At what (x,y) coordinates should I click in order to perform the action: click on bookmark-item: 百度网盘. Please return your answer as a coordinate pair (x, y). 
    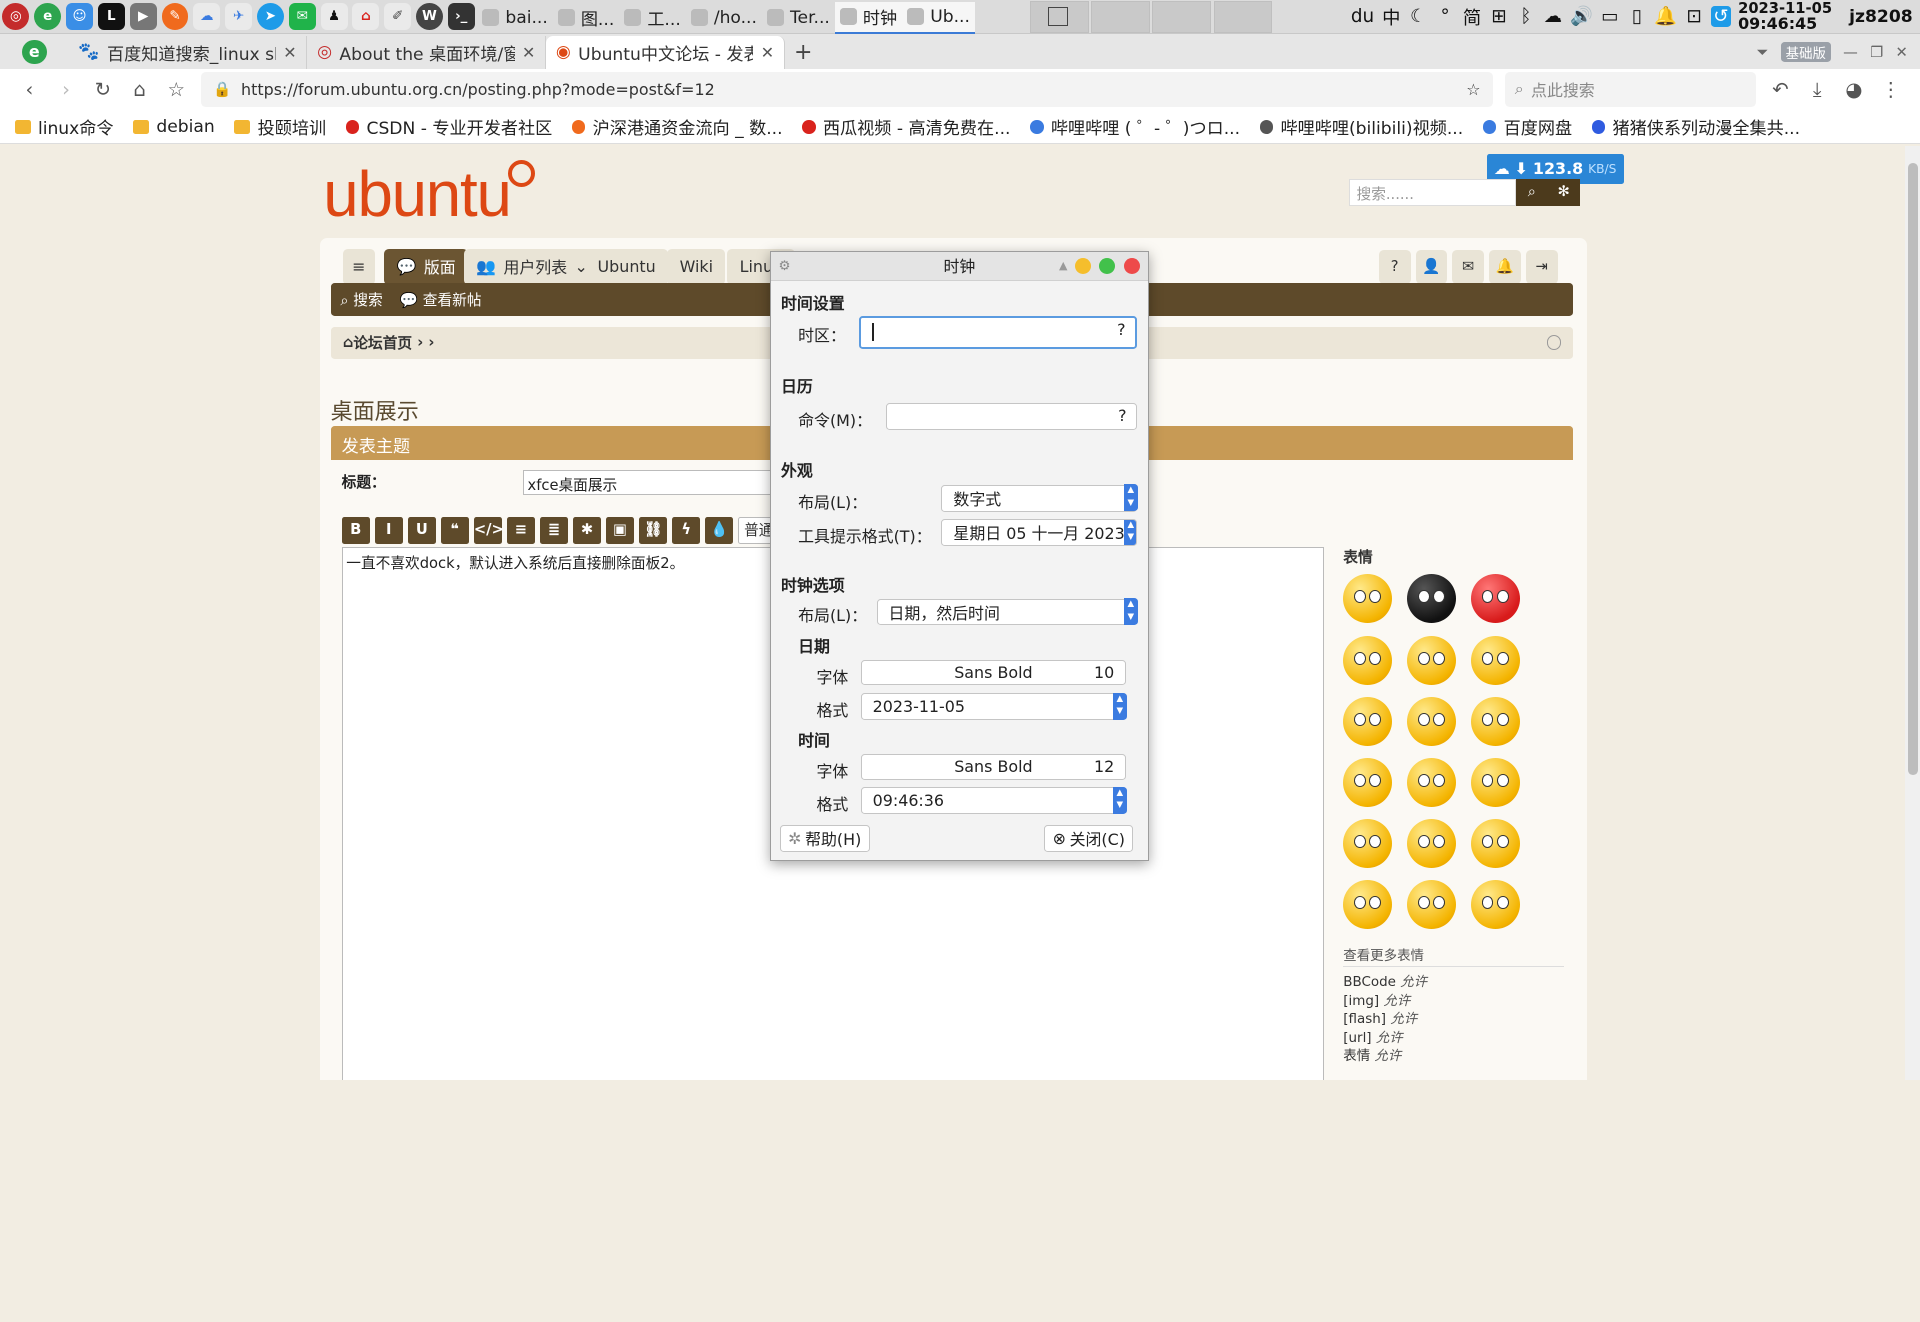
    Looking at the image, I should click on (1527, 126).